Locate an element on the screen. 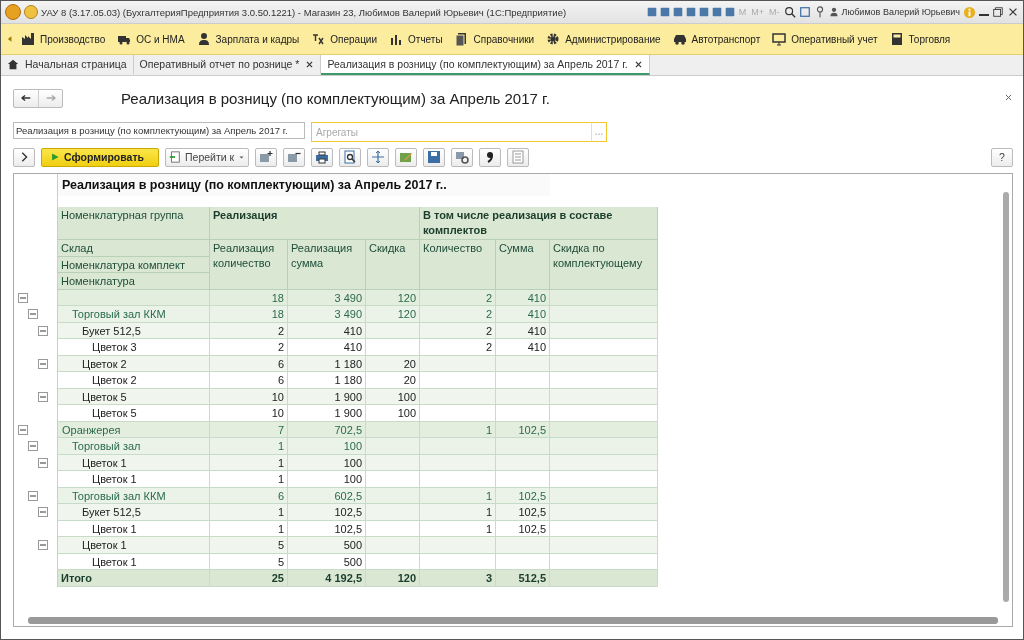  section-item: Операции is located at coordinates (344, 39).